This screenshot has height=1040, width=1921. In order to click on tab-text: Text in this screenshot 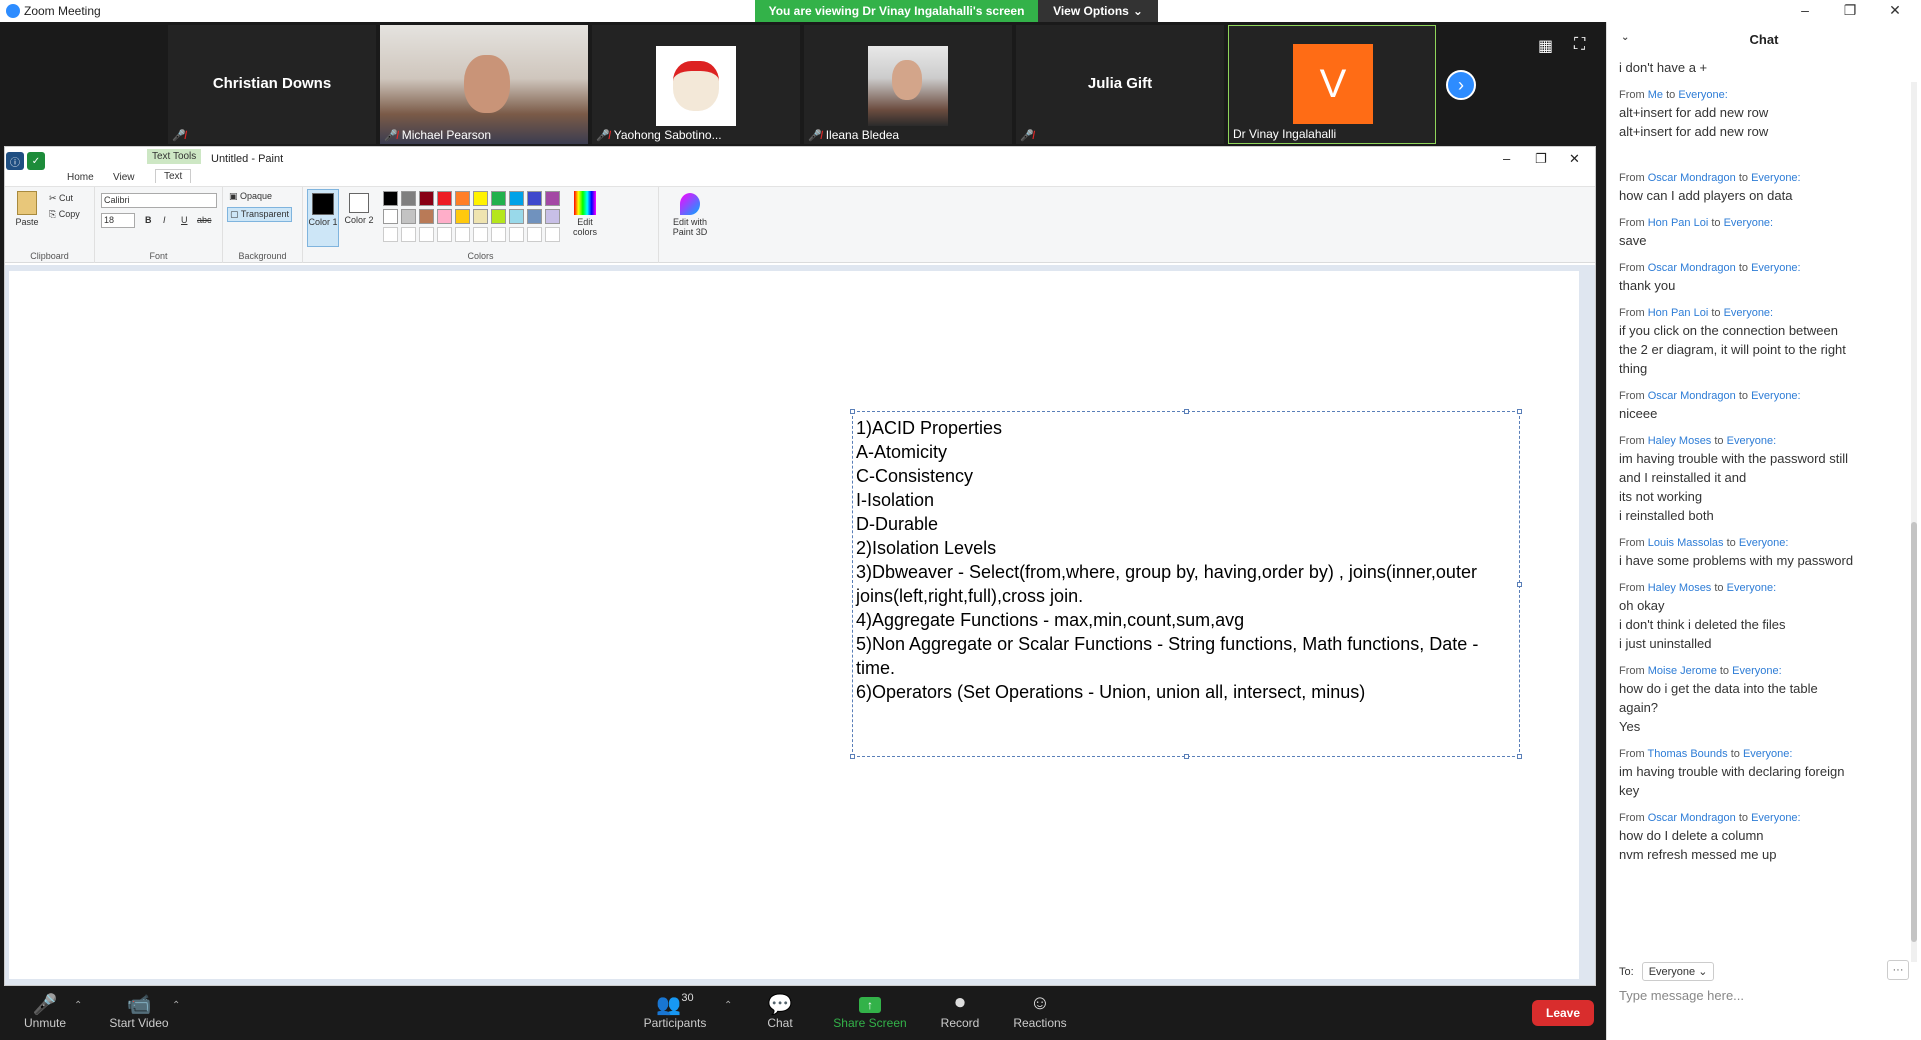, I will do `click(173, 176)`.